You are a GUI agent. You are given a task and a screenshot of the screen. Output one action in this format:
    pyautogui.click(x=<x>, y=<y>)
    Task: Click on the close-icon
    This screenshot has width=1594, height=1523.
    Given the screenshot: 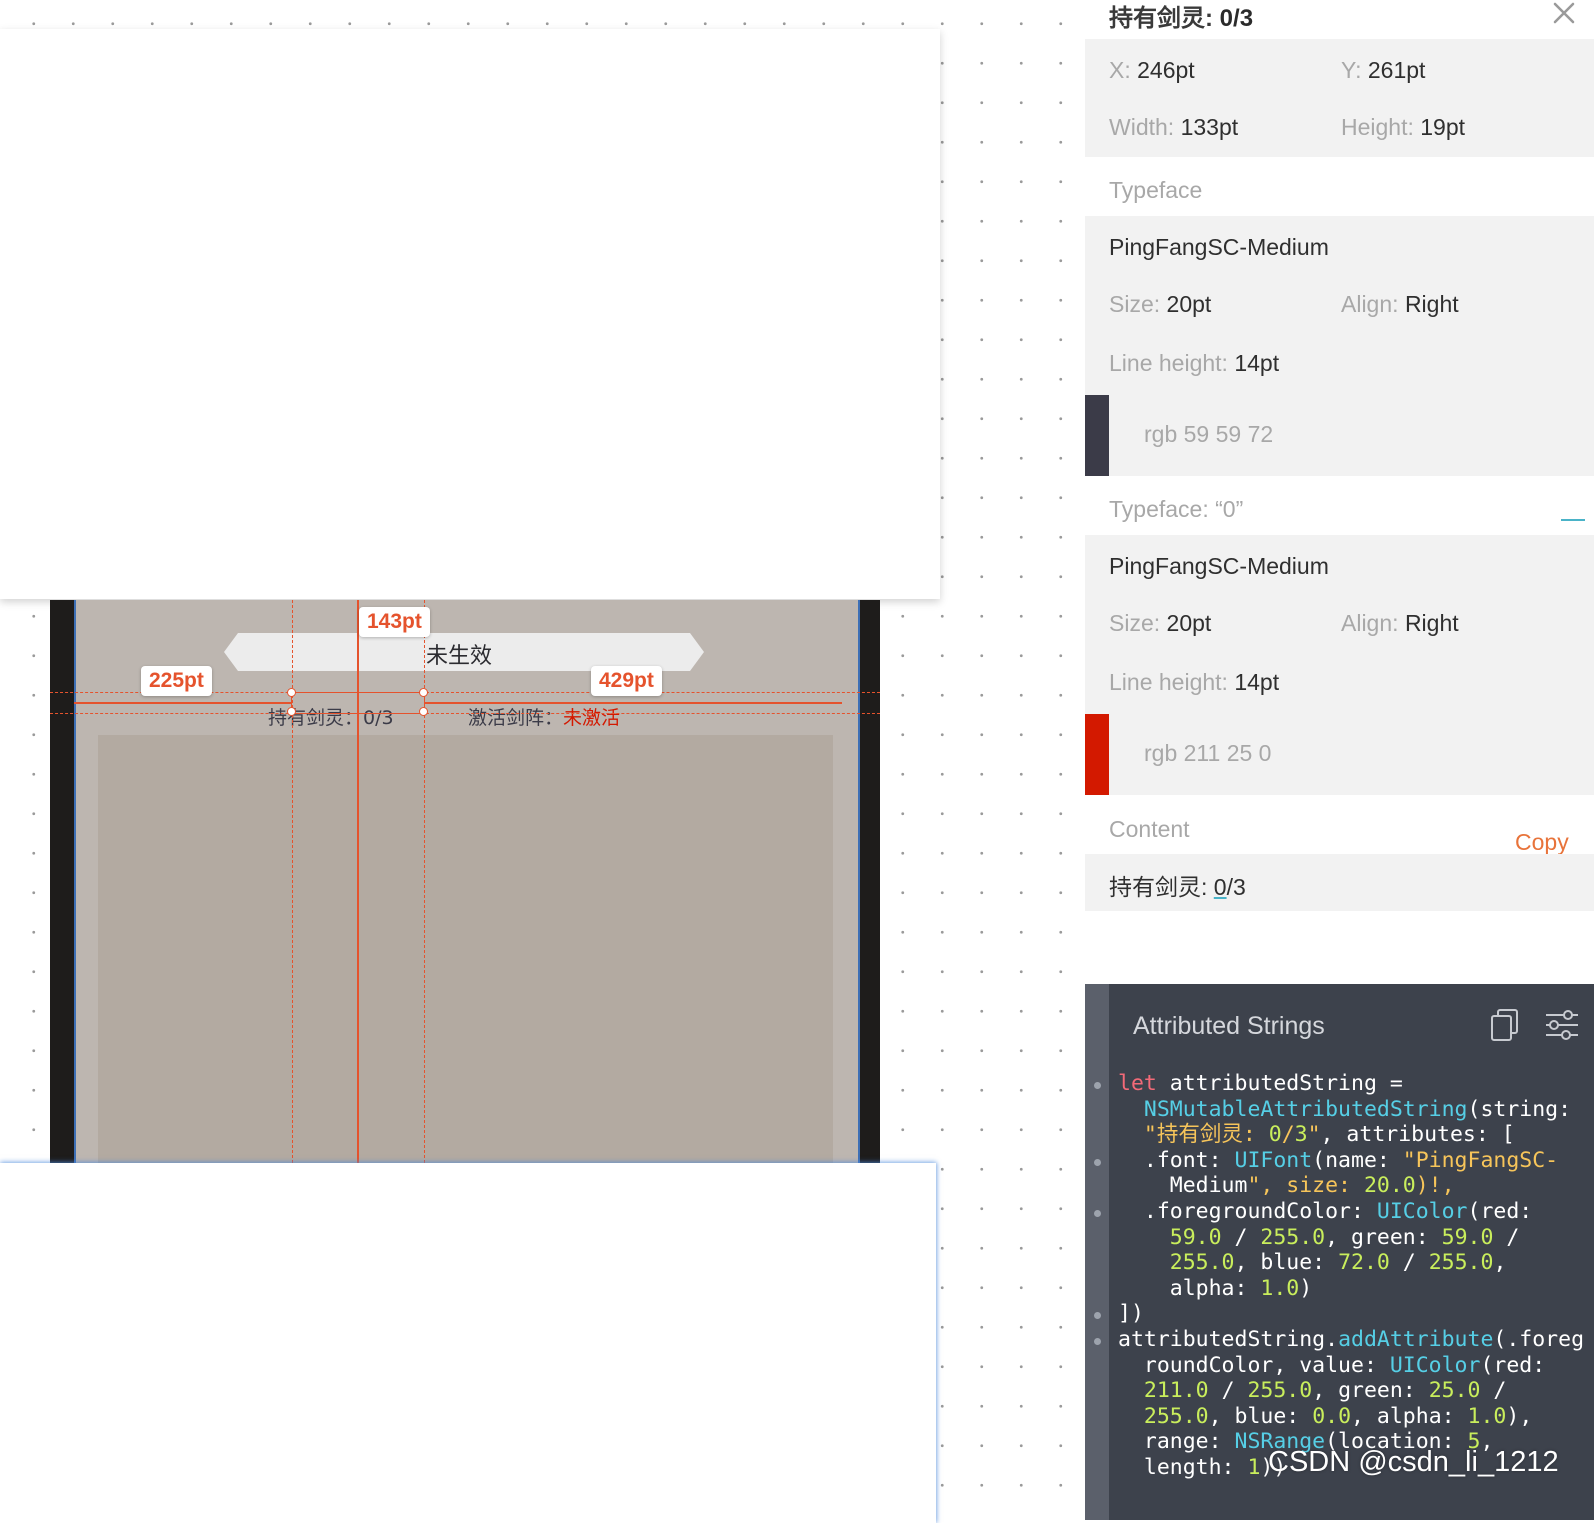 What is the action you would take?
    pyautogui.click(x=1564, y=13)
    